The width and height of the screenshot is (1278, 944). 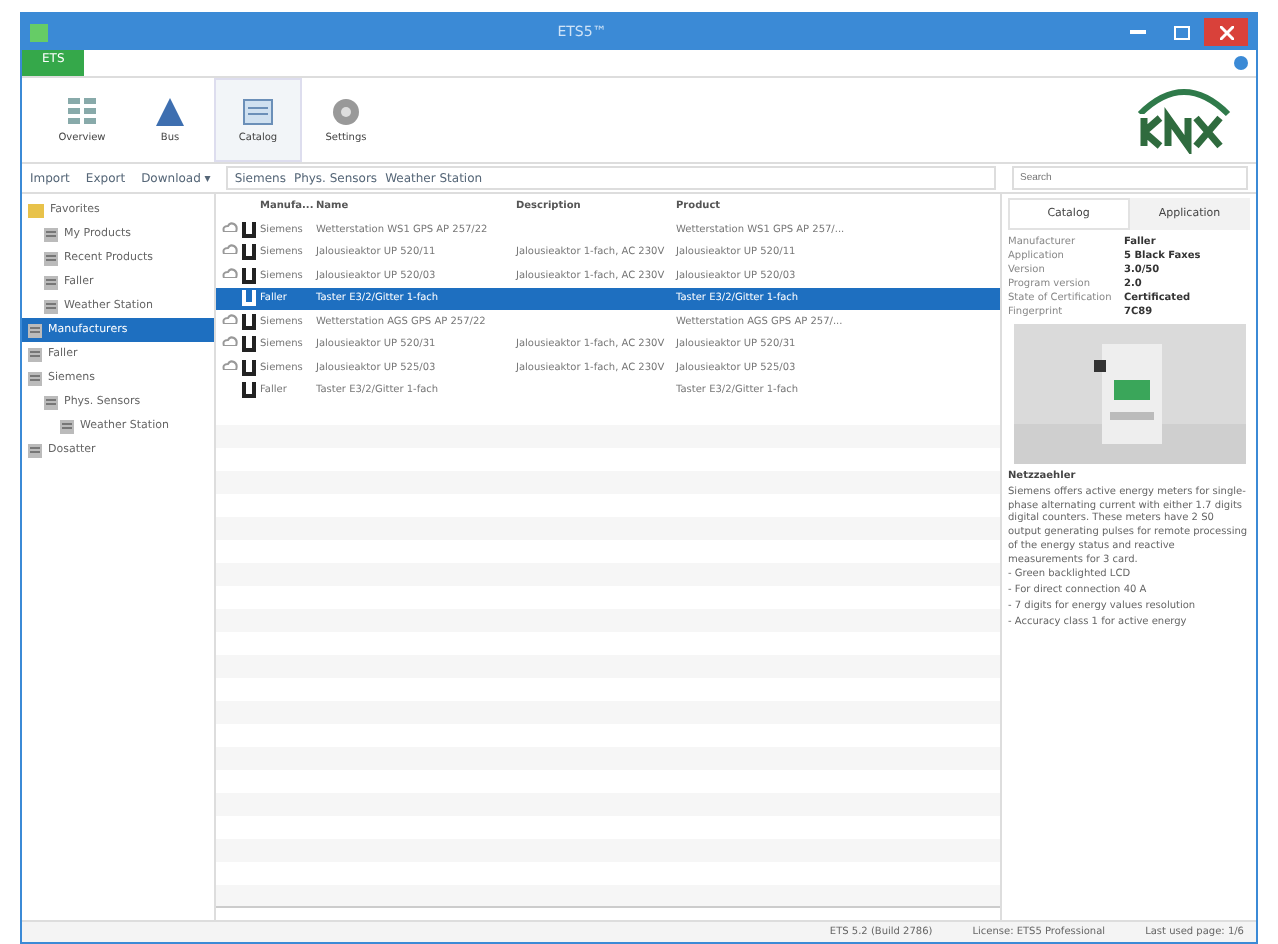 What do you see at coordinates (82, 111) in the screenshot?
I see `grid-icon` at bounding box center [82, 111].